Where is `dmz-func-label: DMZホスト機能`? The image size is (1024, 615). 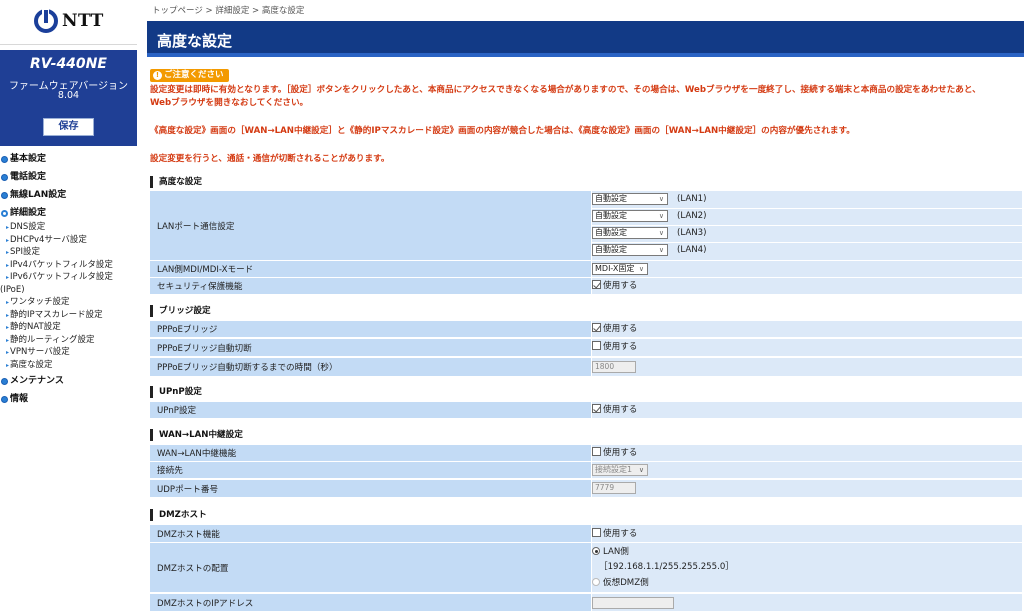
dmz-func-label: DMZホスト機能 is located at coordinates (370, 533).